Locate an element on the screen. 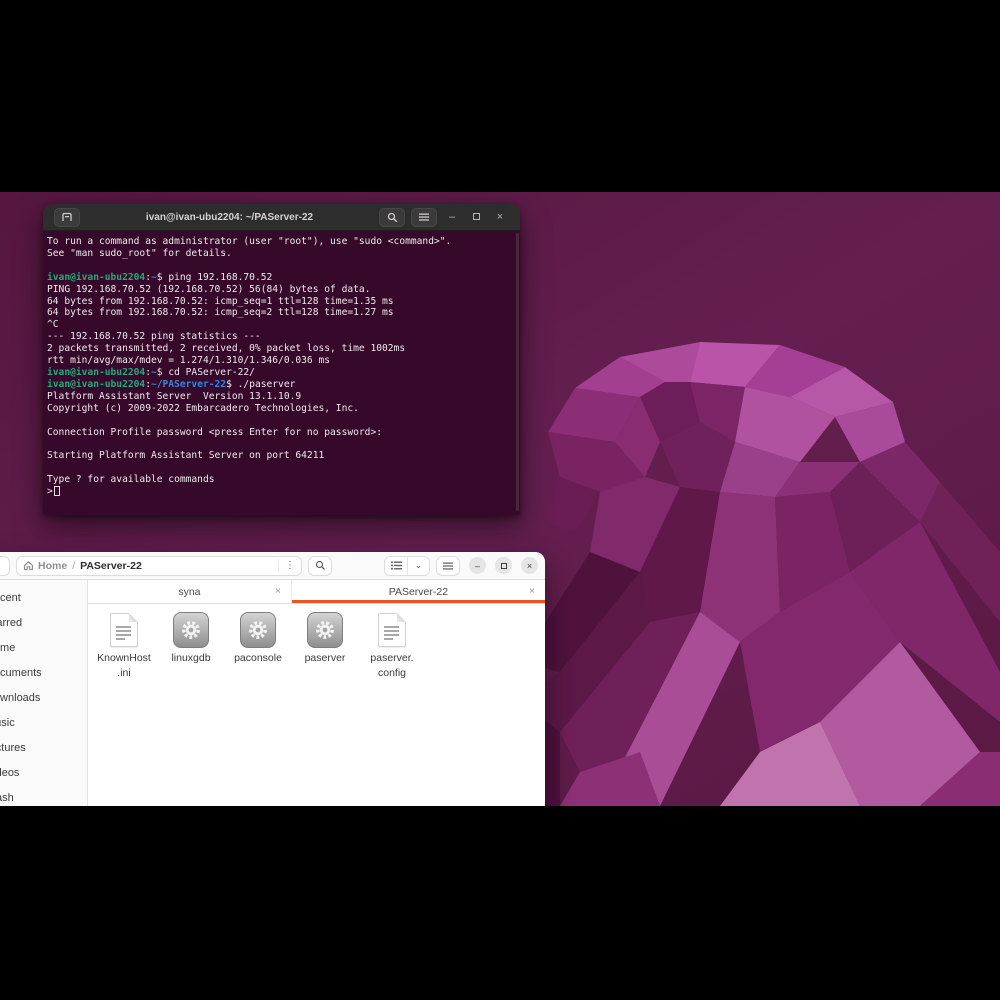 The image size is (1000, 1000). terminal-text: See "man sudo_root" for details. is located at coordinates (139, 253).